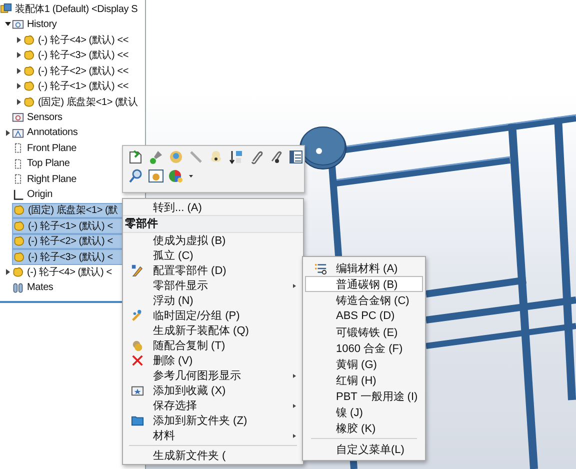 Image resolution: width=576 pixels, height=469 pixels. What do you see at coordinates (18, 132) in the screenshot?
I see `annotations-folder-icon` at bounding box center [18, 132].